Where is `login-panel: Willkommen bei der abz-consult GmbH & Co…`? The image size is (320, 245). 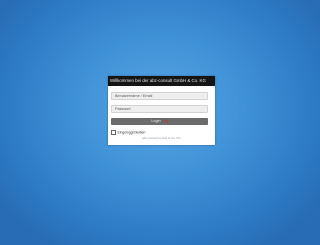
login-panel: Willkommen bei der abz-consult GmbH & Co… is located at coordinates (161, 110).